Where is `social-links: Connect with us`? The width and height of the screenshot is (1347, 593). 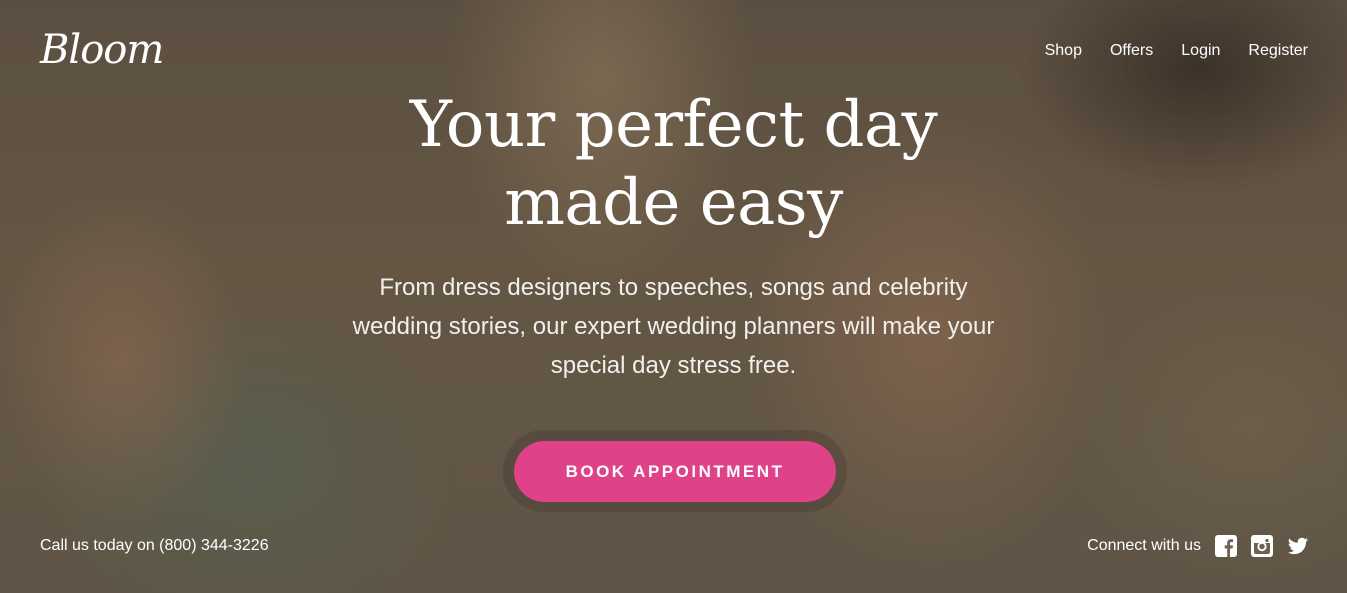
social-links: Connect with us is located at coordinates (1198, 546).